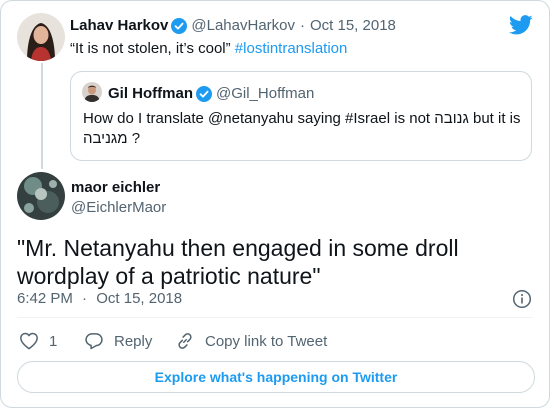 The image size is (550, 408). I want to click on tweet-timestamp: 6:42 PM · Oct 15, 2018, so click(99, 298).